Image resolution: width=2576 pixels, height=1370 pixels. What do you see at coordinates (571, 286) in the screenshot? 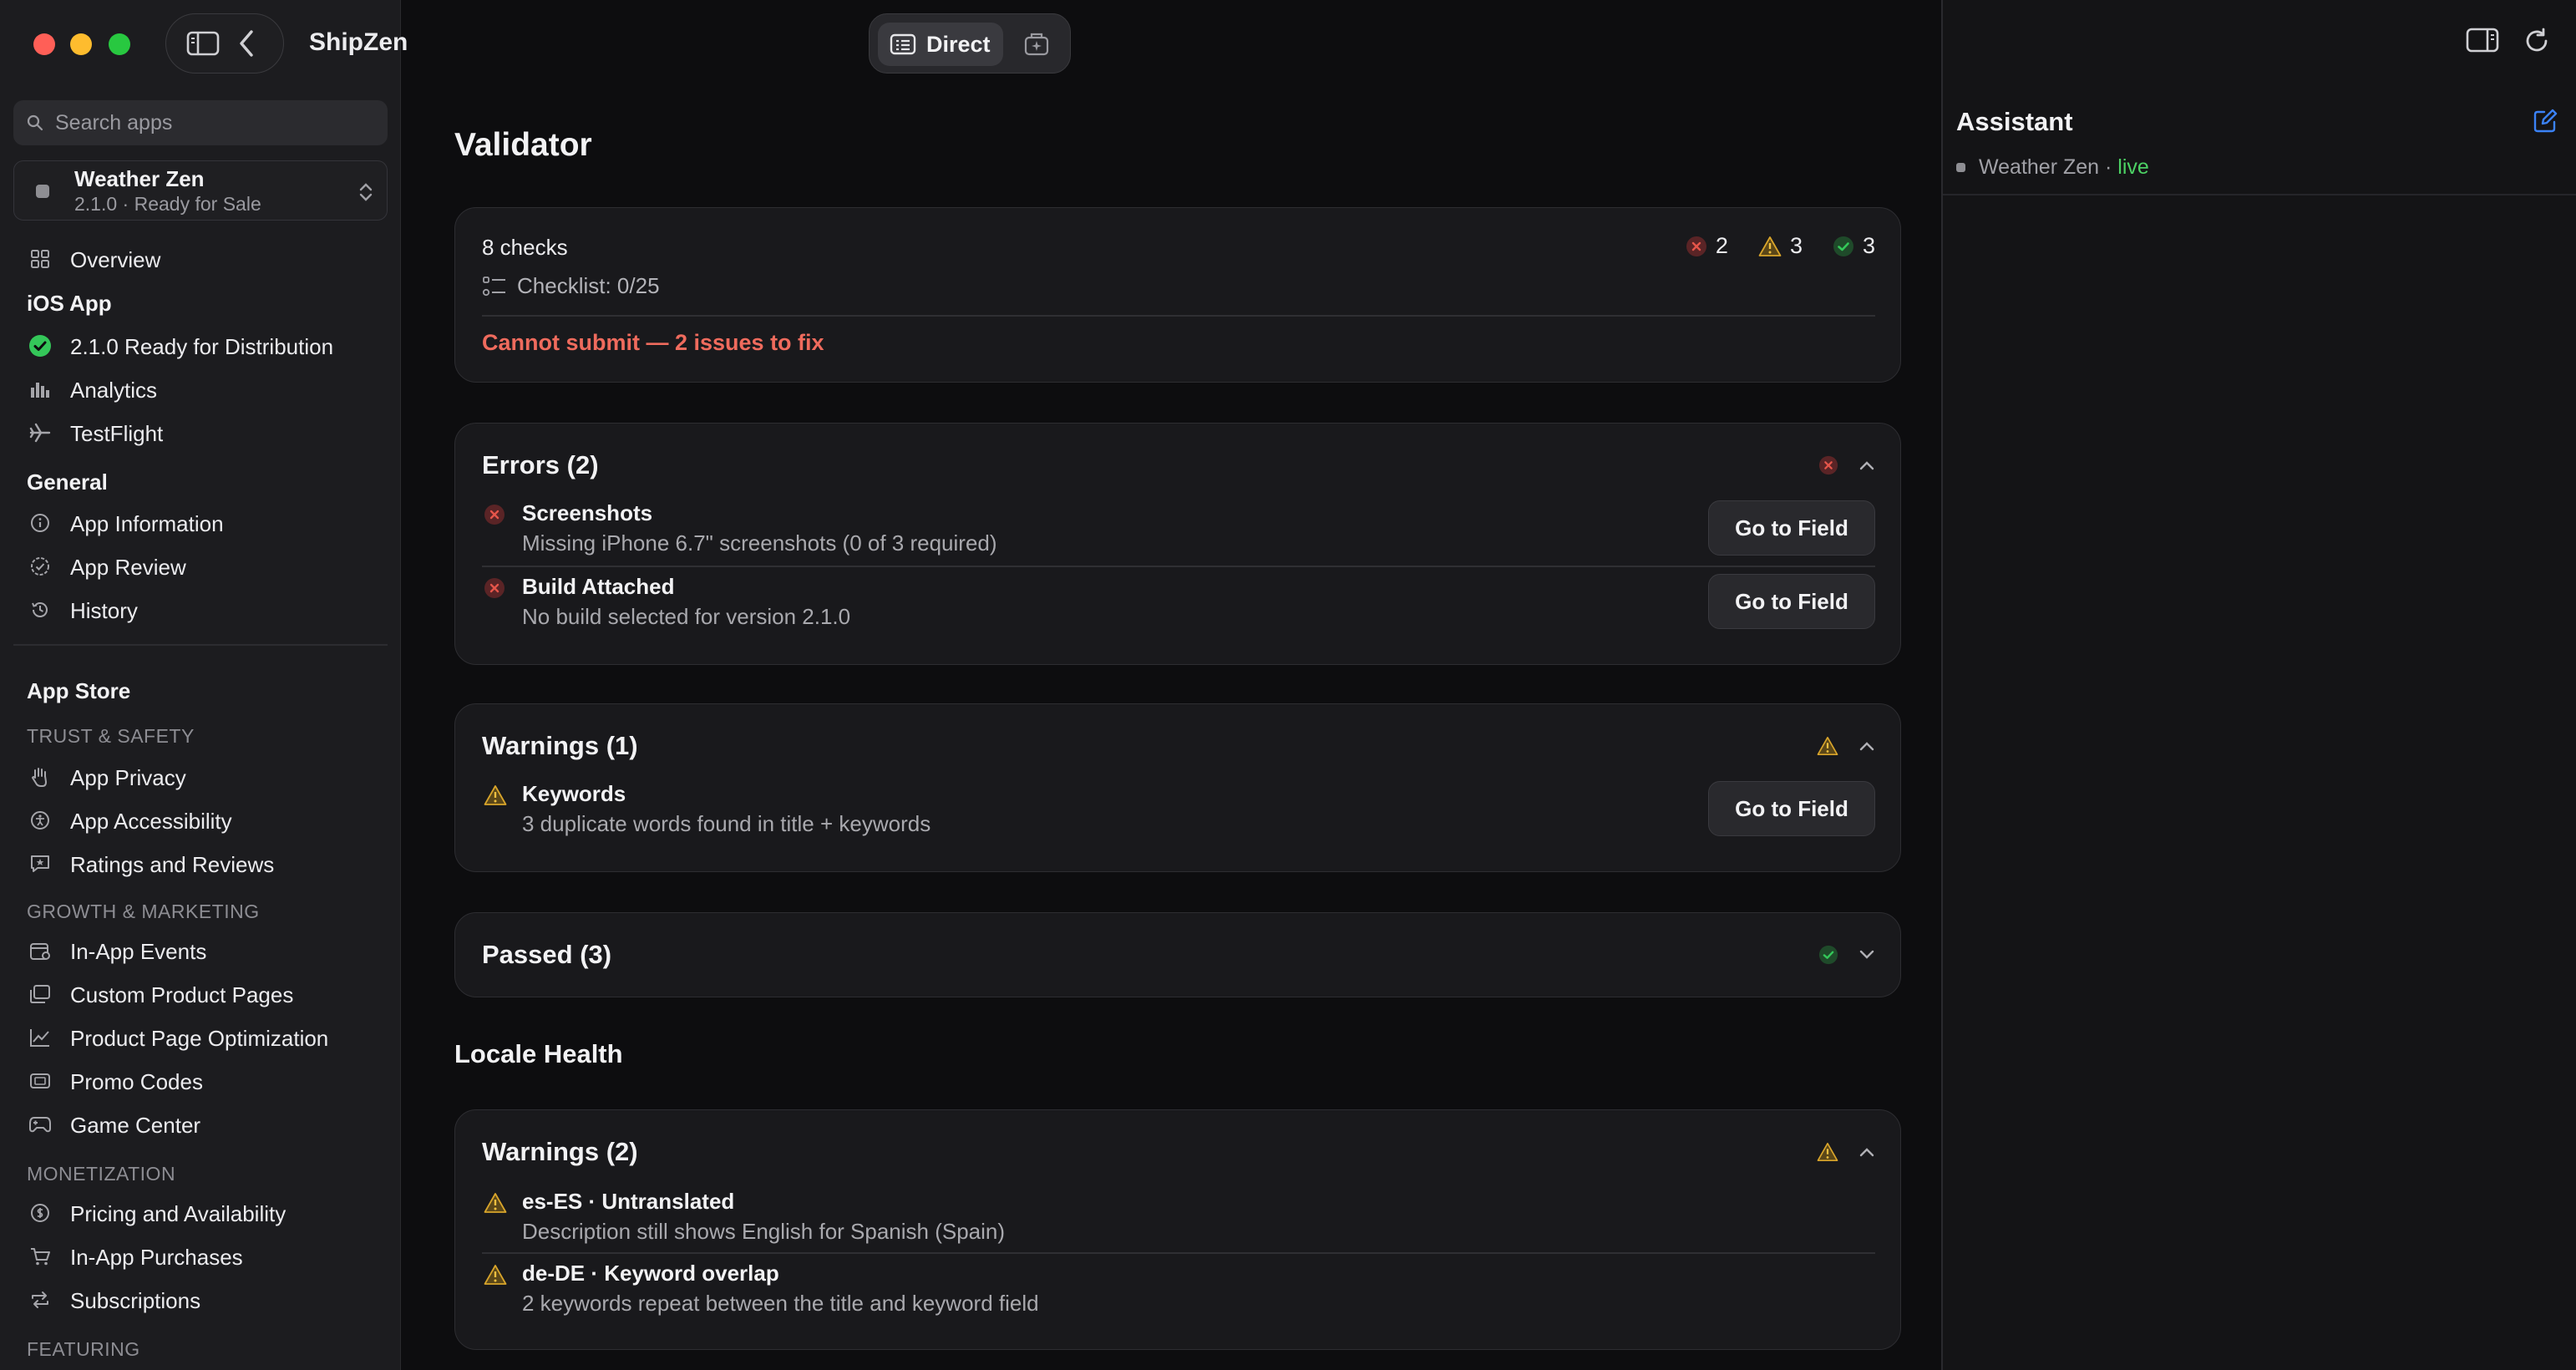
I see `checklist-progress: Checklist: 0/25` at bounding box center [571, 286].